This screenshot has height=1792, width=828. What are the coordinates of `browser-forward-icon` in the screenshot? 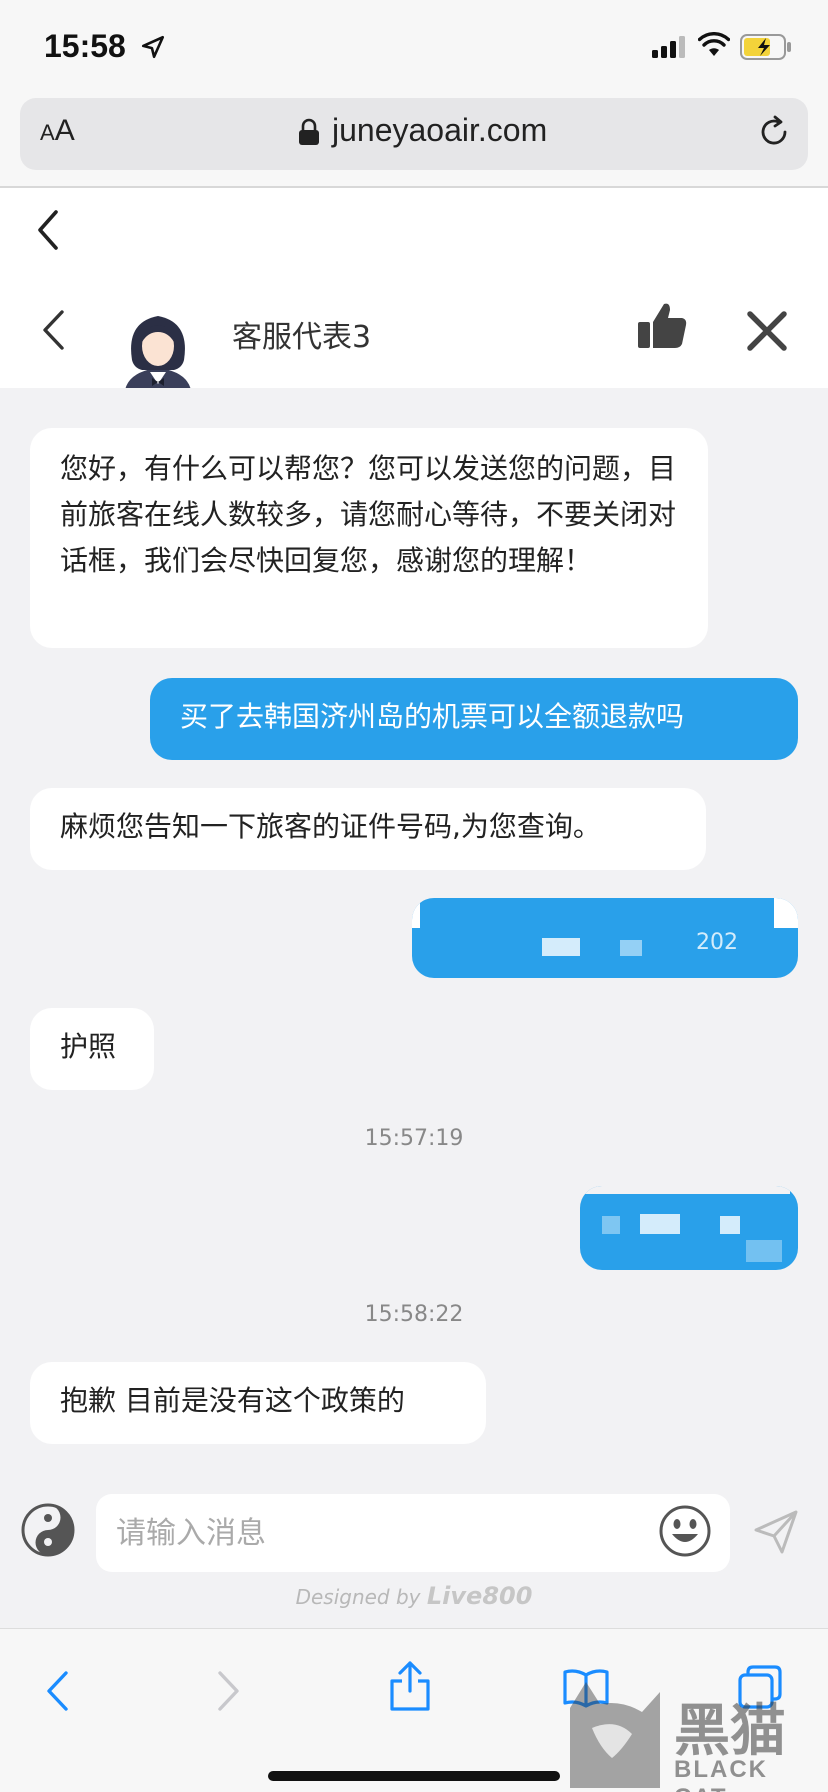 It's located at (229, 1691).